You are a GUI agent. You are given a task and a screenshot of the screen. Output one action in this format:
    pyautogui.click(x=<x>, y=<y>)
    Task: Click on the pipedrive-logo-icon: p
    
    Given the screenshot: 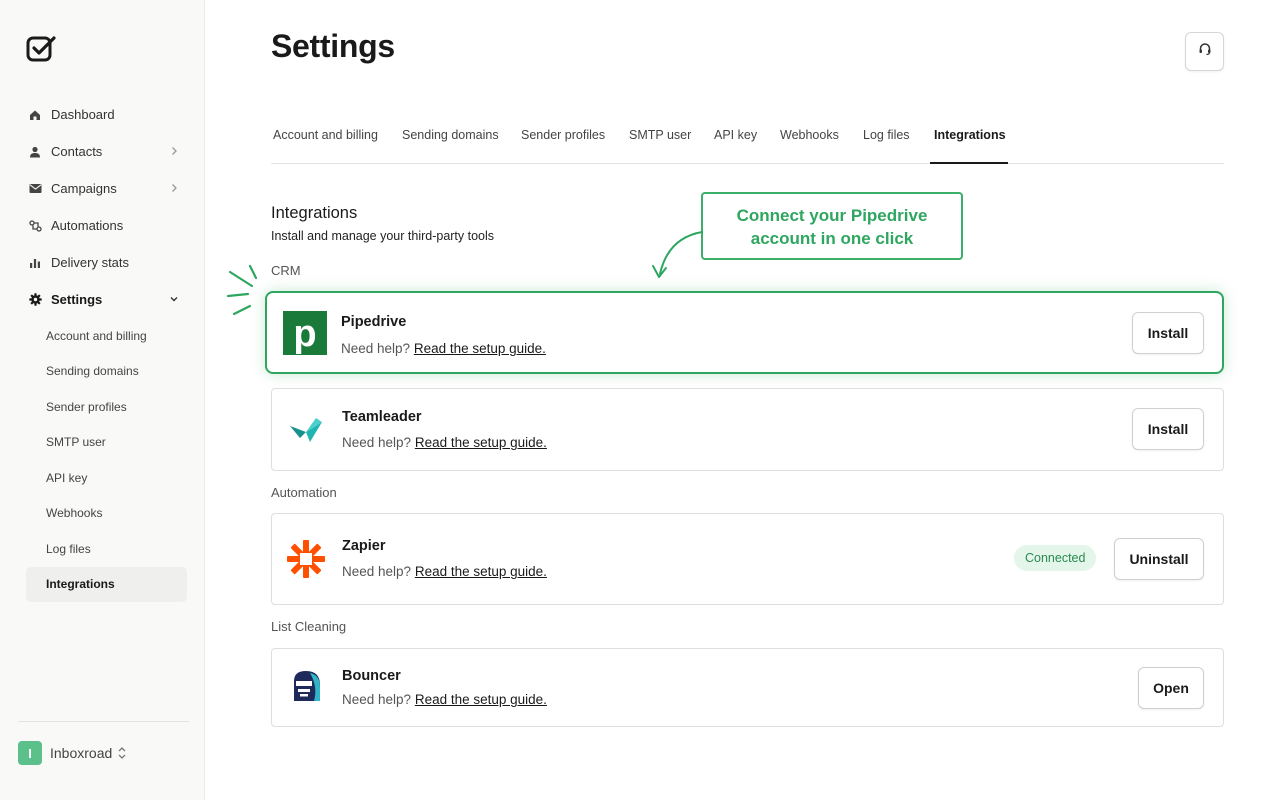 What is the action you would take?
    pyautogui.click(x=305, y=333)
    